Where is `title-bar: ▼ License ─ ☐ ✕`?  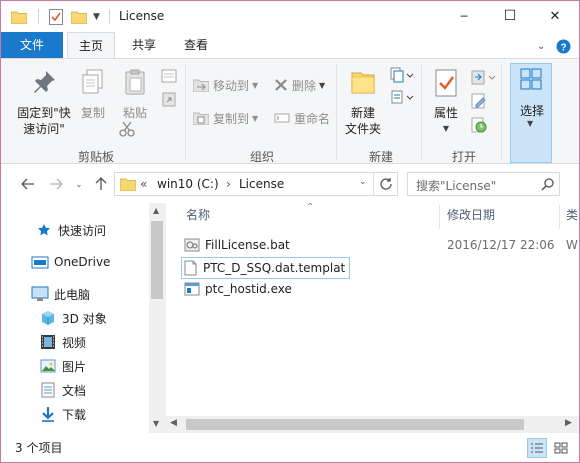
title-bar: ▼ License ─ ☐ ✕ is located at coordinates (290, 16).